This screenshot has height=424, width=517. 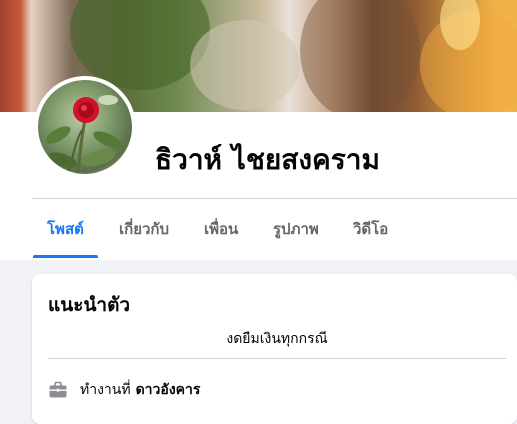 What do you see at coordinates (105, 390) in the screenshot?
I see `work-prefix: ทำงานที่` at bounding box center [105, 390].